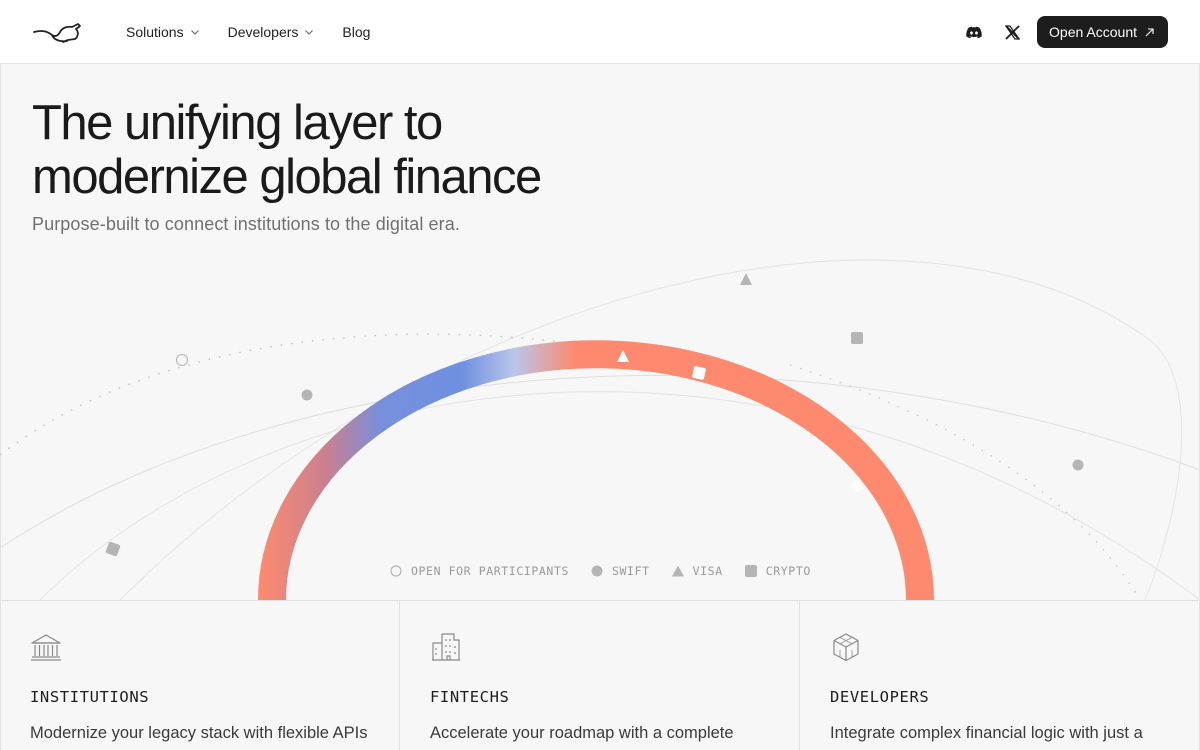 This screenshot has width=1200, height=750. What do you see at coordinates (880, 697) in the screenshot?
I see `card-title: DEVELOPERS` at bounding box center [880, 697].